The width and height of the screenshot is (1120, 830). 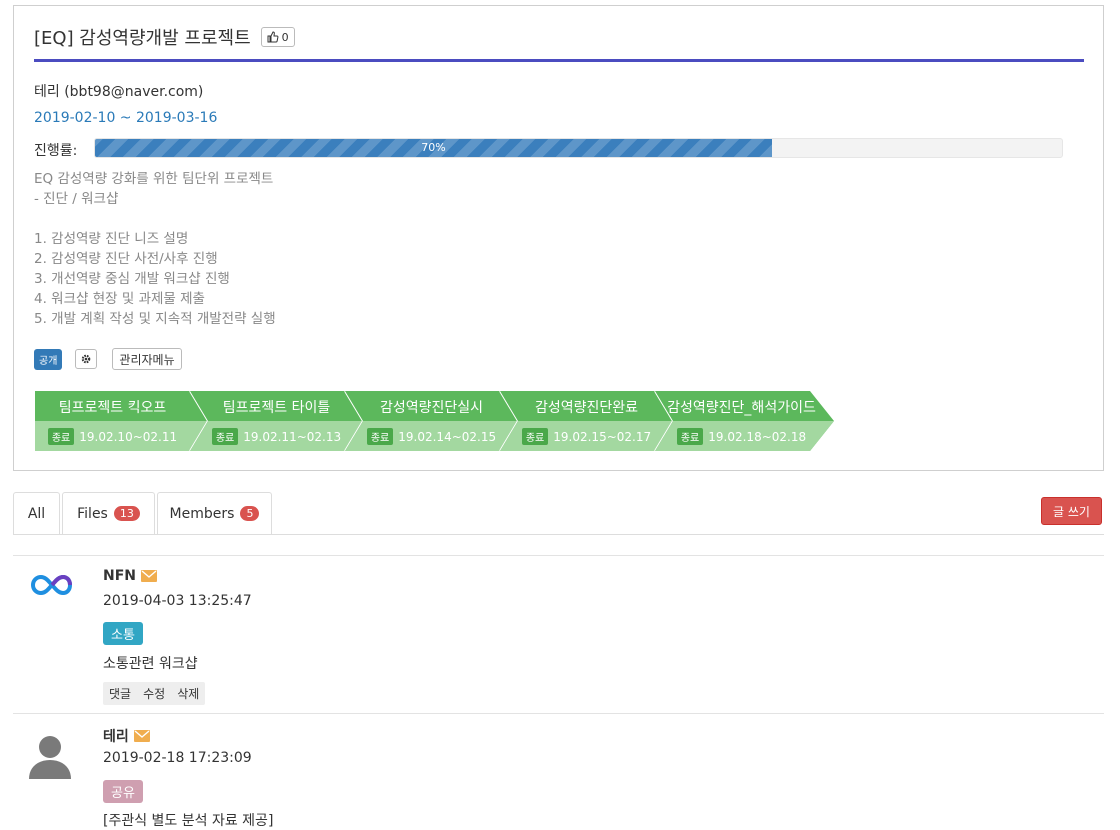 I want to click on post-timestamp: 2019-02-18 17:23:09, so click(x=177, y=758).